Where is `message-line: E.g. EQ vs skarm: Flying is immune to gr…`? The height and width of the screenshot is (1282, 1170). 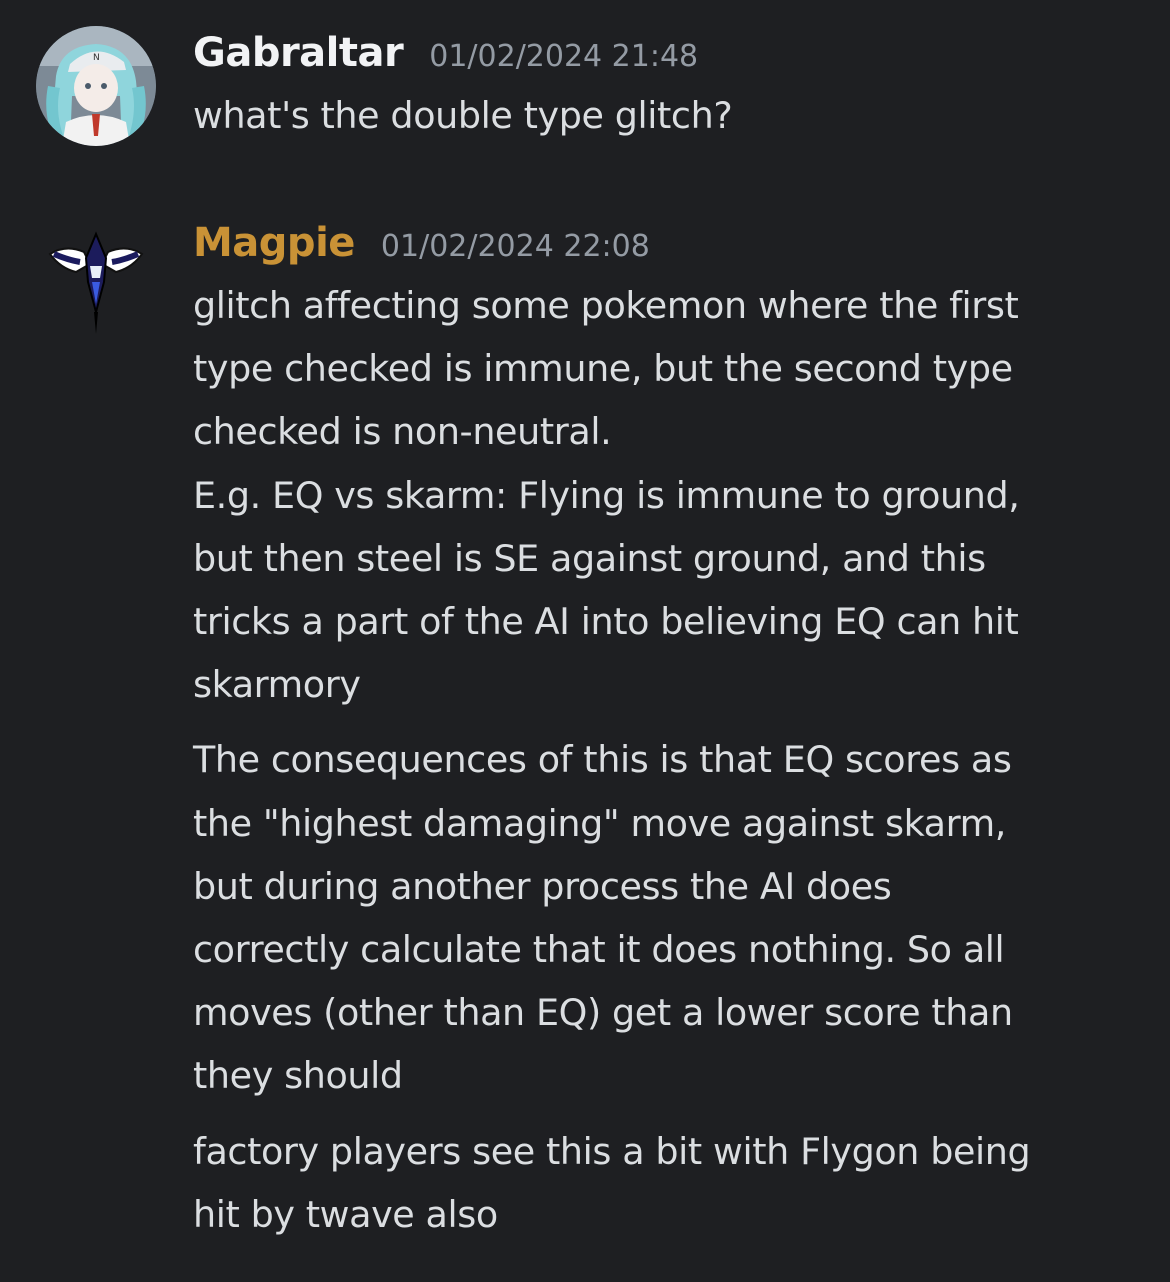 message-line: E.g. EQ vs skarm: Flying is immune to gr… is located at coordinates (606, 495).